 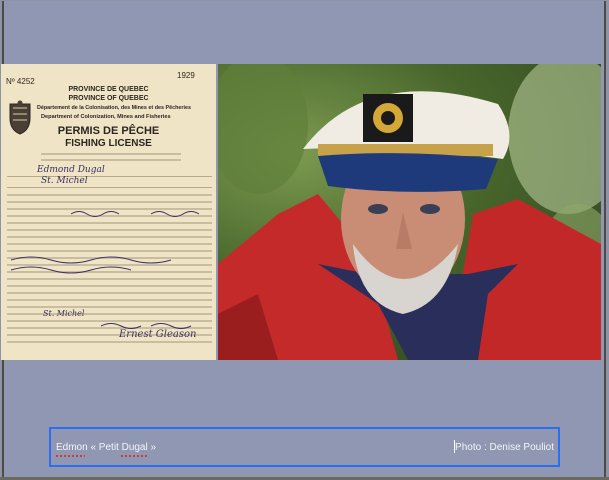 What do you see at coordinates (70, 456) in the screenshot?
I see `spellcheck-underline-edmon` at bounding box center [70, 456].